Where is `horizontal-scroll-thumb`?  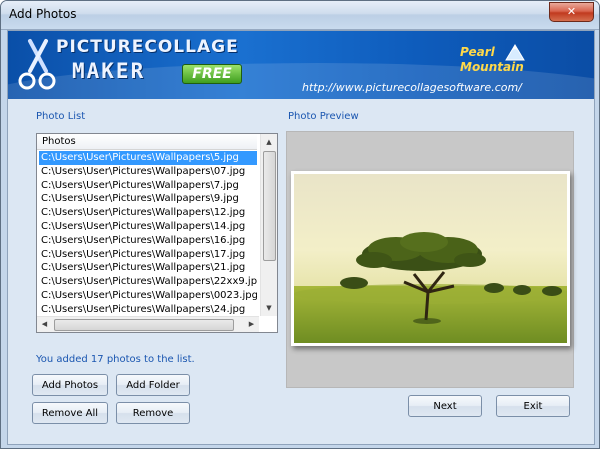 horizontal-scroll-thumb is located at coordinates (144, 325).